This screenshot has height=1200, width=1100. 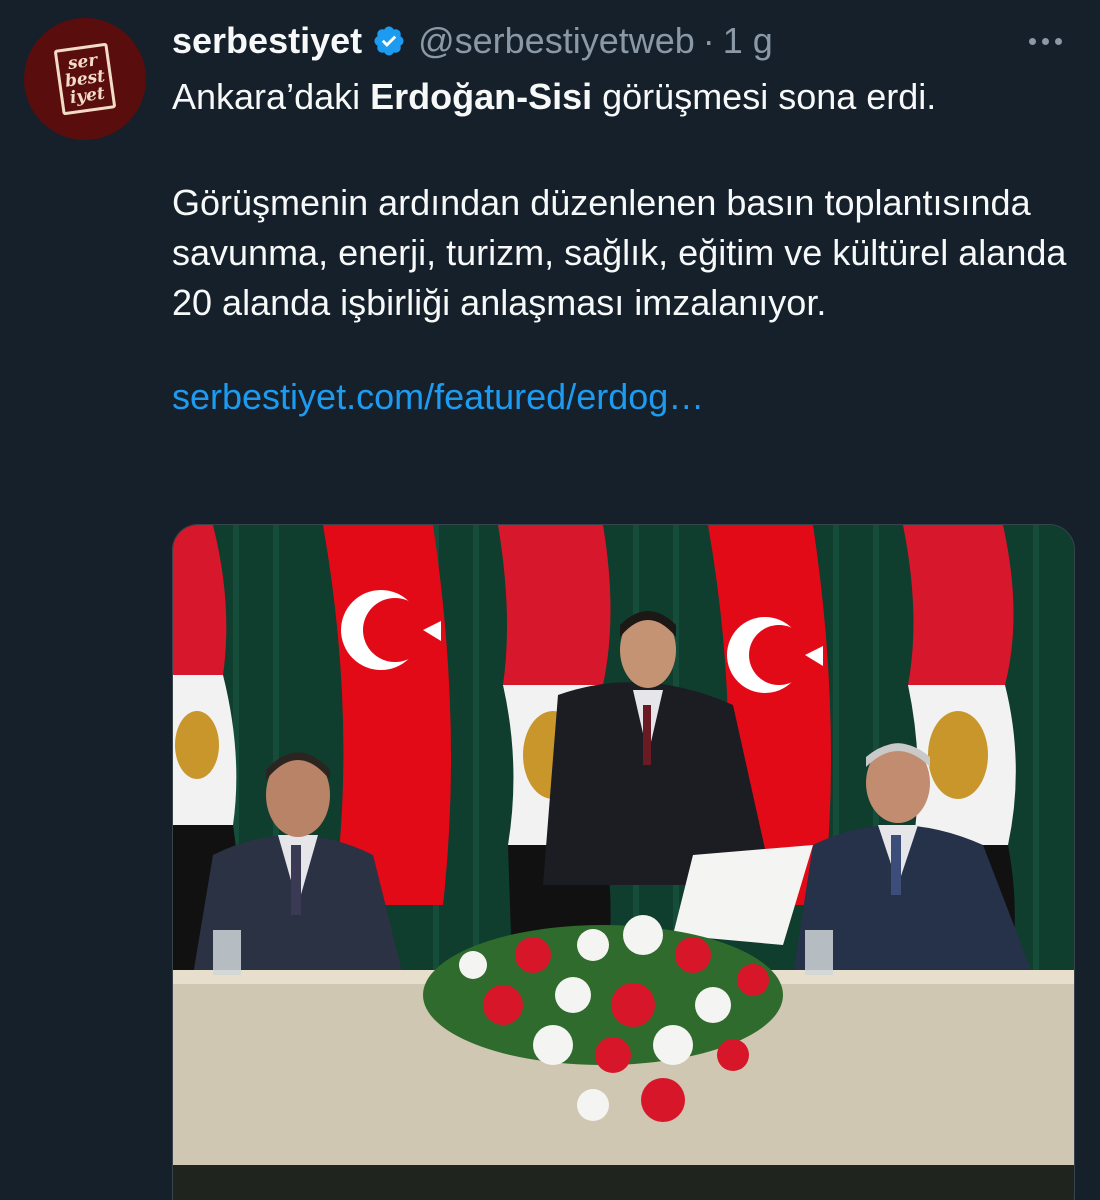 What do you see at coordinates (267, 41) in the screenshot?
I see `display-name: serbestiyet` at bounding box center [267, 41].